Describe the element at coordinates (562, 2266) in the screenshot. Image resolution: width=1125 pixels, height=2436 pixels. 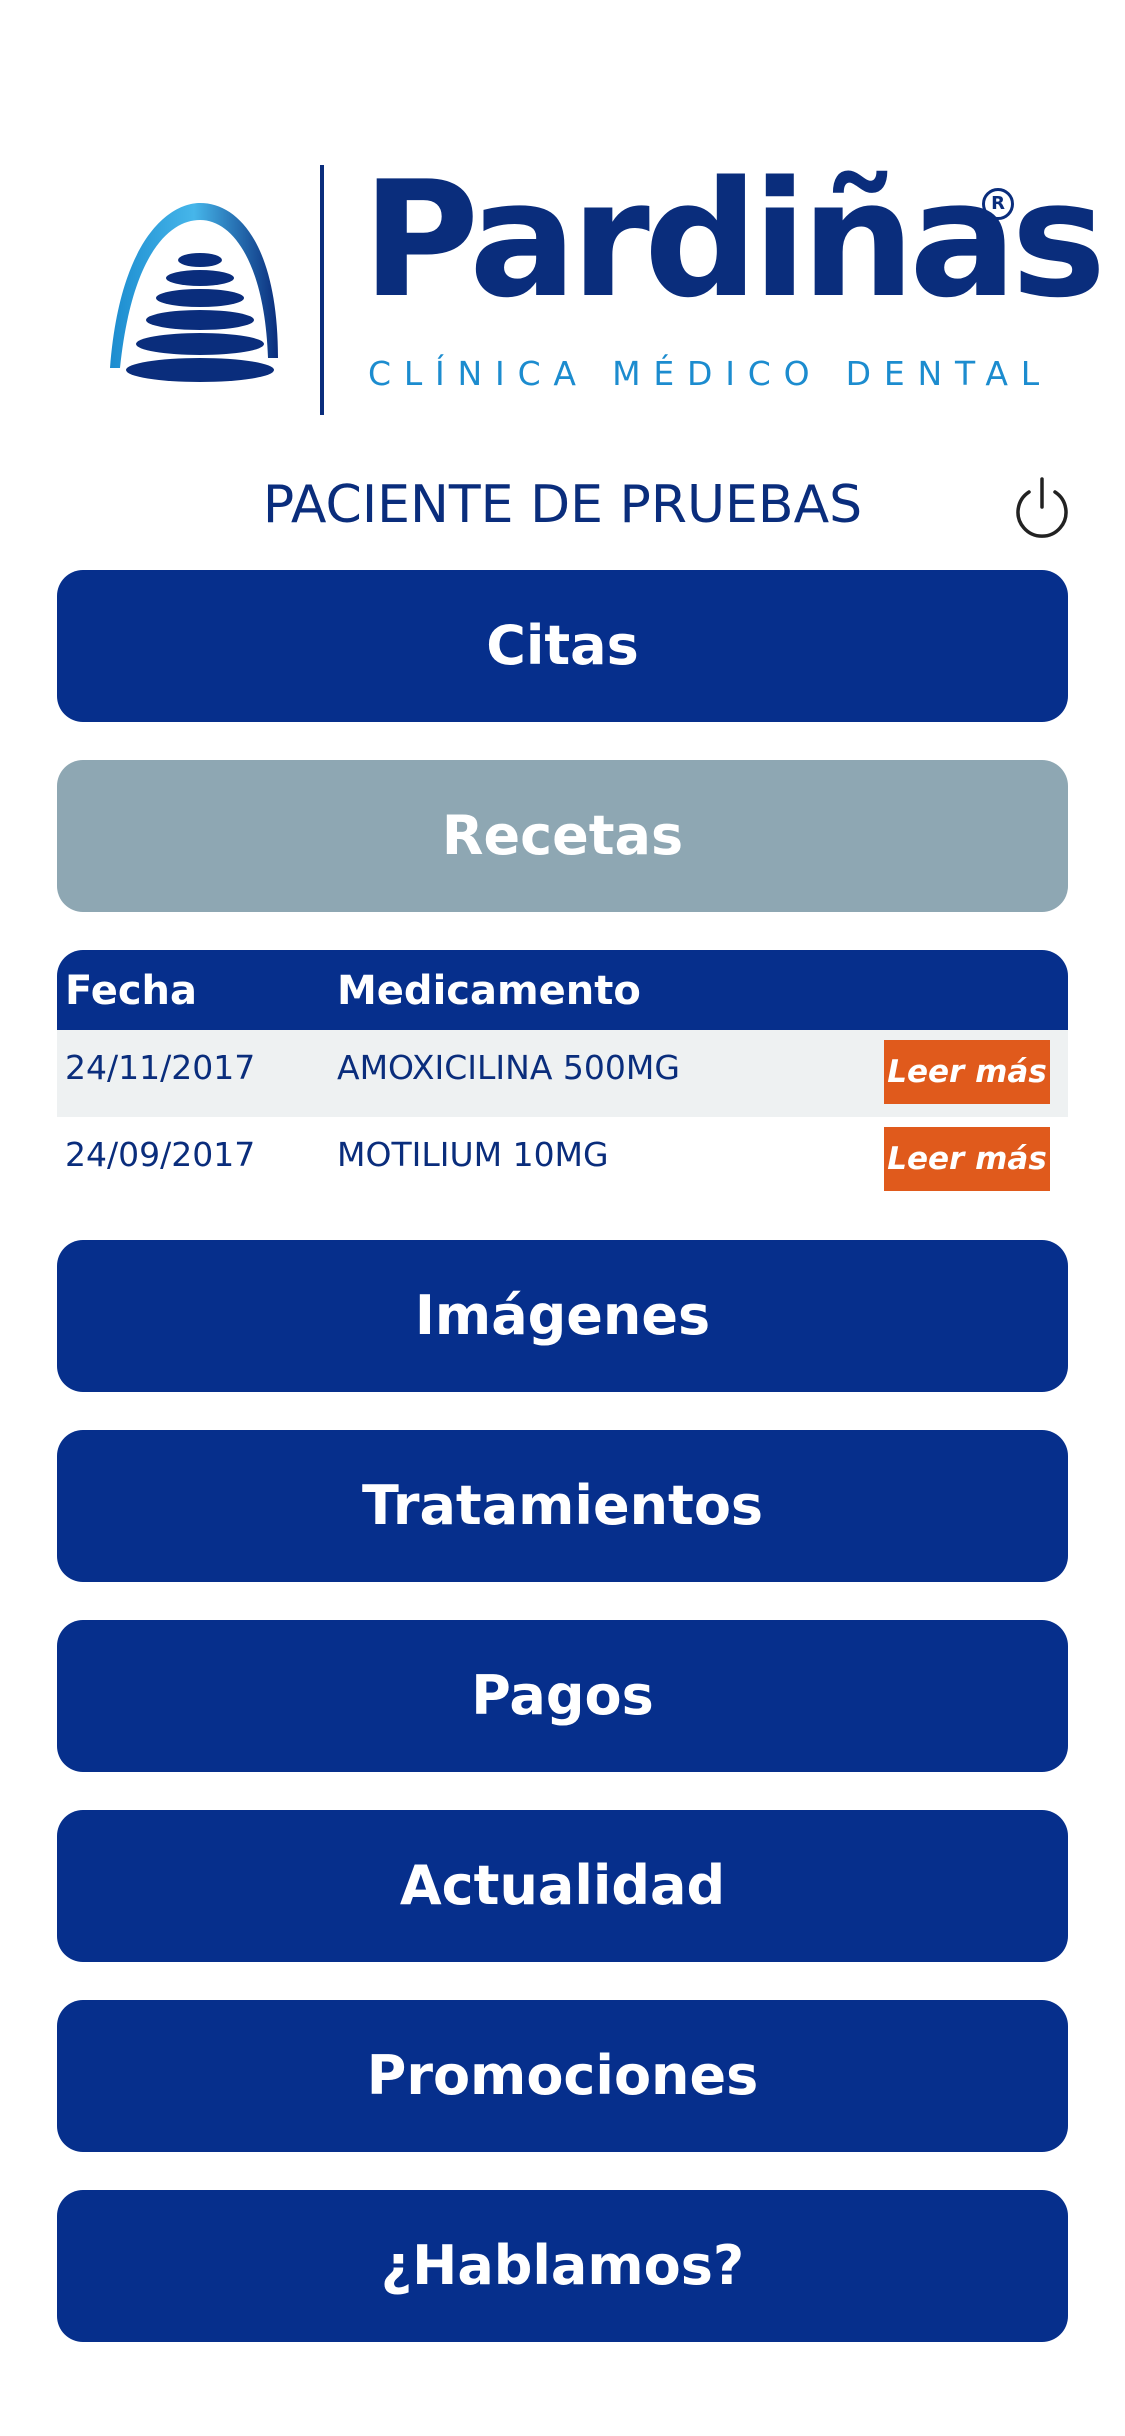
I see `hablamos-button: ¿Hablamos?` at that location.